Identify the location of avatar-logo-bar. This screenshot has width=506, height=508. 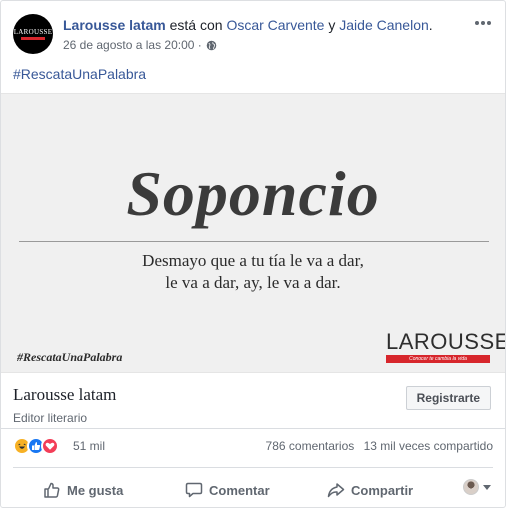
(33, 38).